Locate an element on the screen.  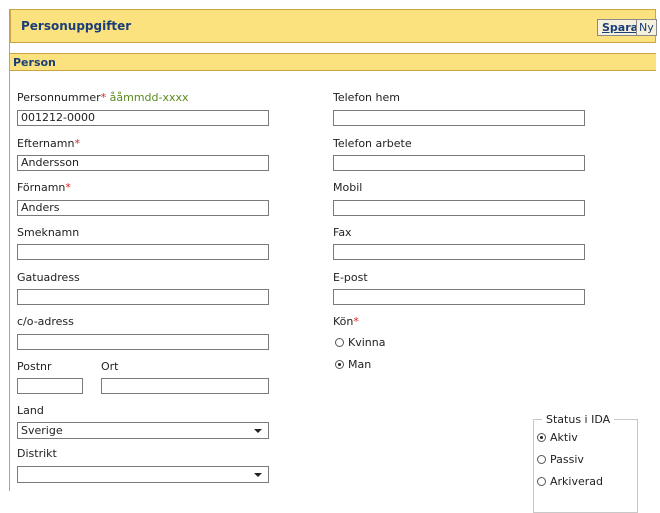
postnr-label: Postnr is located at coordinates (34, 366).